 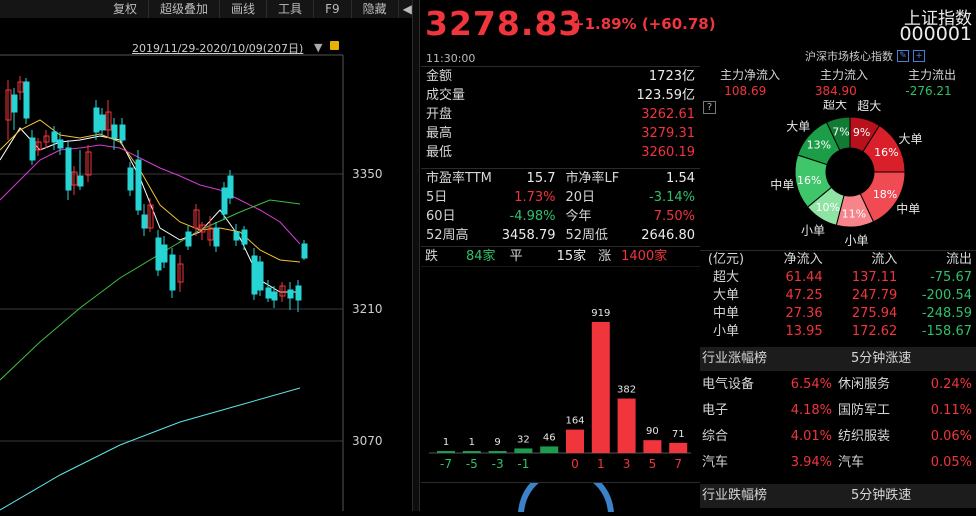 What do you see at coordinates (838, 74) in the screenshot?
I see `flow-headers: 主力净流入 主力流入 主力流出` at bounding box center [838, 74].